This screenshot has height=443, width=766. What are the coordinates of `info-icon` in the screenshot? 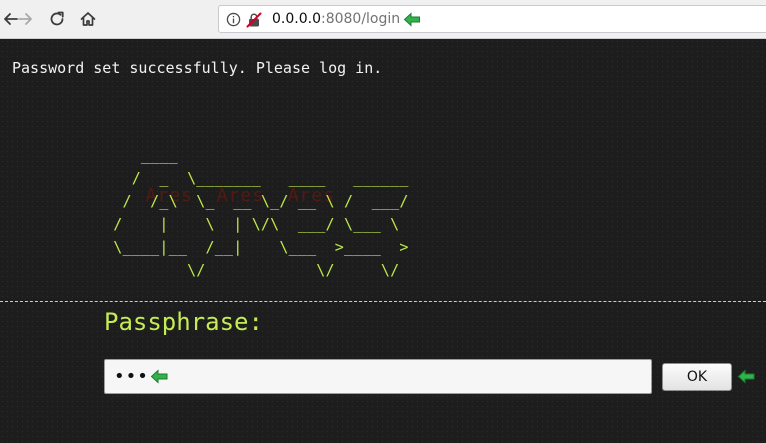 It's located at (233, 19).